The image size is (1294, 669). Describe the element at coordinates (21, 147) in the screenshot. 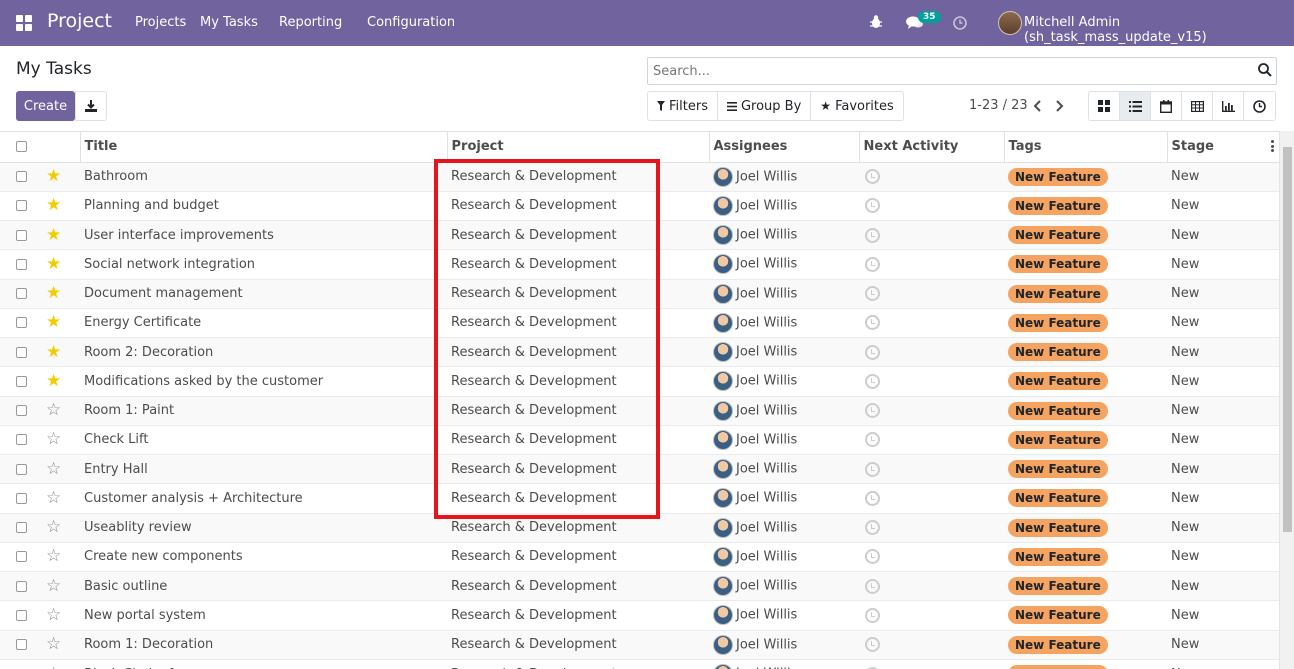

I see `select-all-checkbox` at that location.